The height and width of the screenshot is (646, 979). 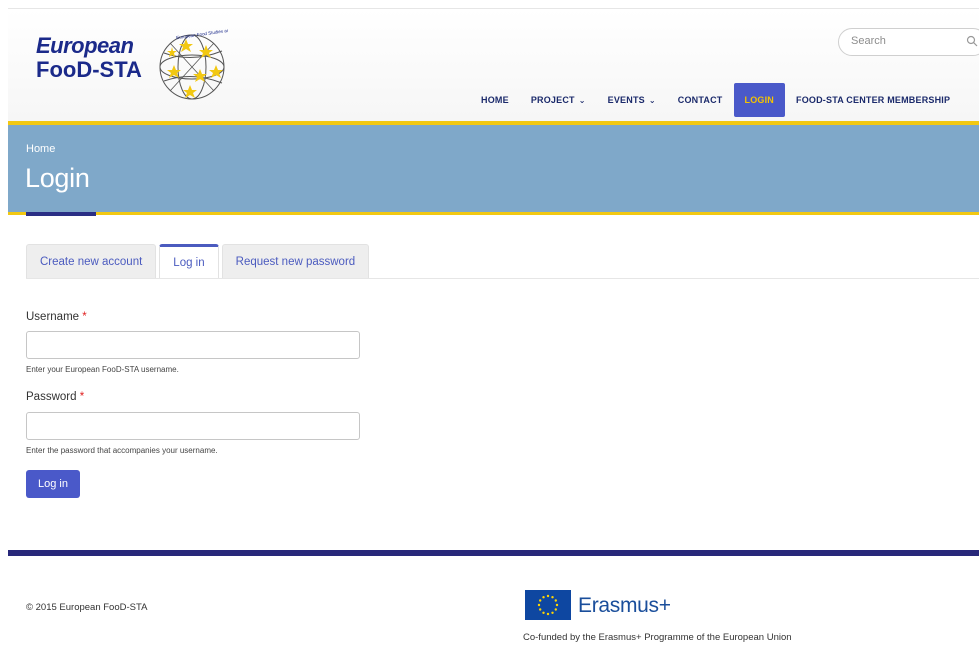 What do you see at coordinates (626, 100) in the screenshot?
I see `nav-events-label: EVENTS` at bounding box center [626, 100].